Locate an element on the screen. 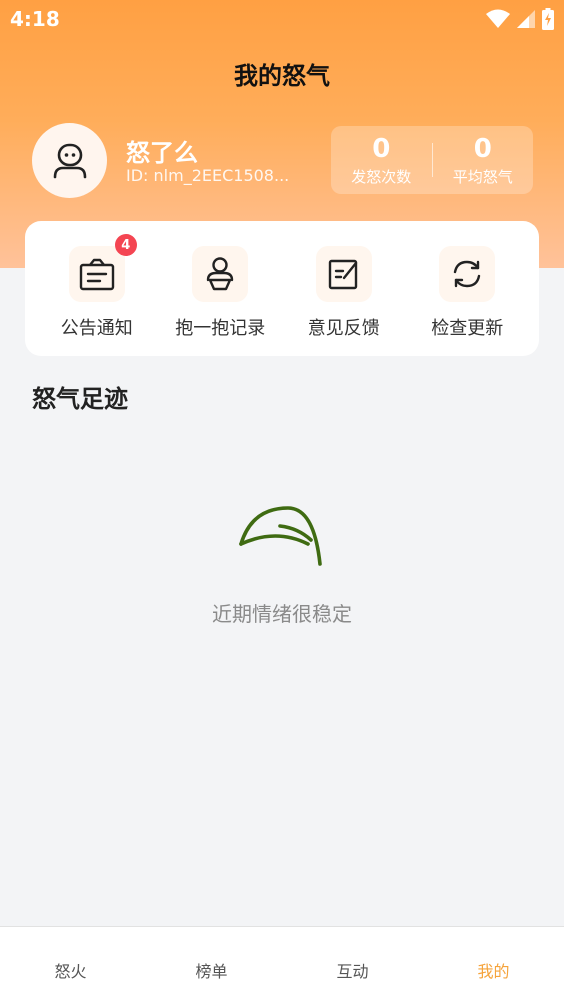 The width and height of the screenshot is (564, 1004). status-bar: 4:18 is located at coordinates (282, 19).